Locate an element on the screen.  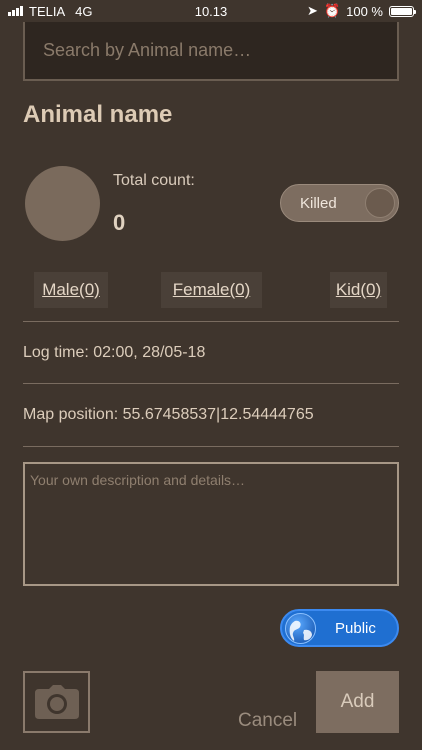
animal-avatar is located at coordinates (62, 203).